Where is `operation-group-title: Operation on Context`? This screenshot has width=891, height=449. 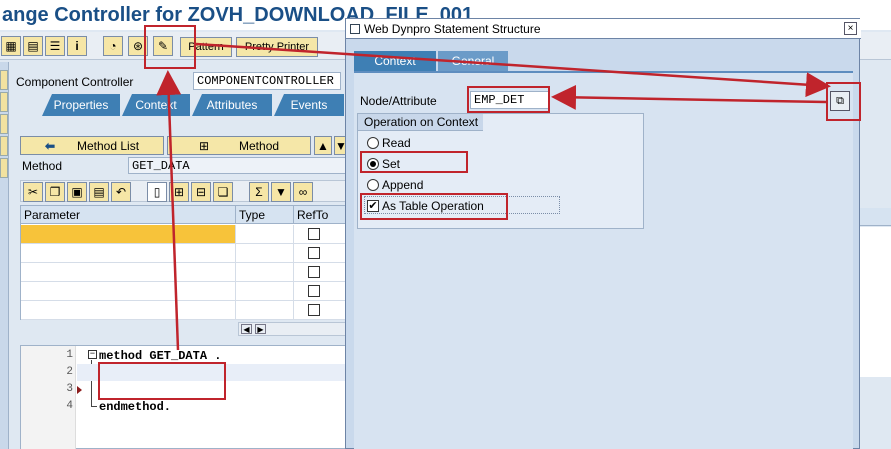 operation-group-title: Operation on Context is located at coordinates (420, 122).